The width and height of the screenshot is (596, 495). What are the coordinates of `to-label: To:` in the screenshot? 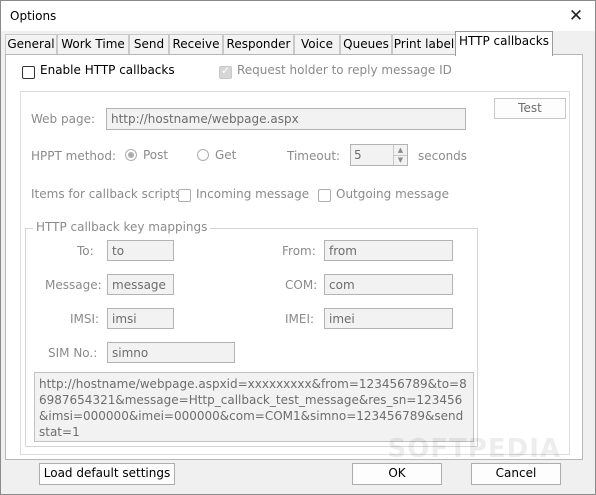 It's located at (85, 251).